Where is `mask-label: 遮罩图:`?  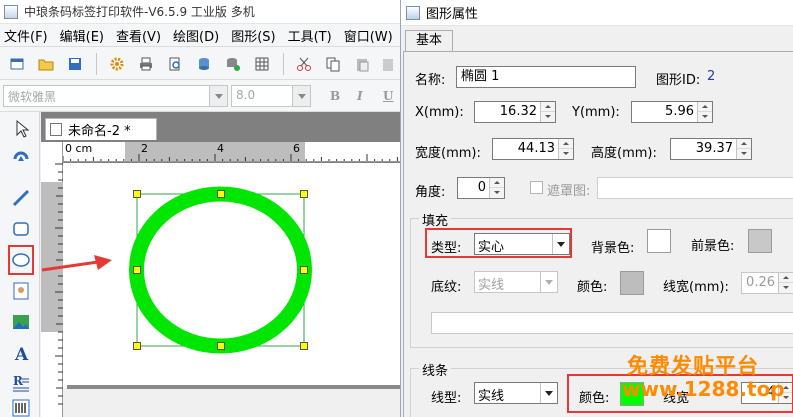 mask-label: 遮罩图: is located at coordinates (569, 191).